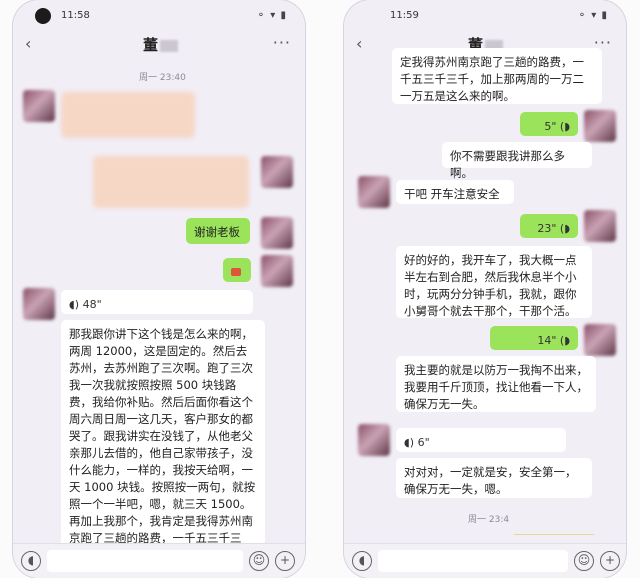  Describe the element at coordinates (494, 478) in the screenshot. I see `text-bubble: 对对对，一定就是安，安全第一，确保万无一失，嗯。` at that location.